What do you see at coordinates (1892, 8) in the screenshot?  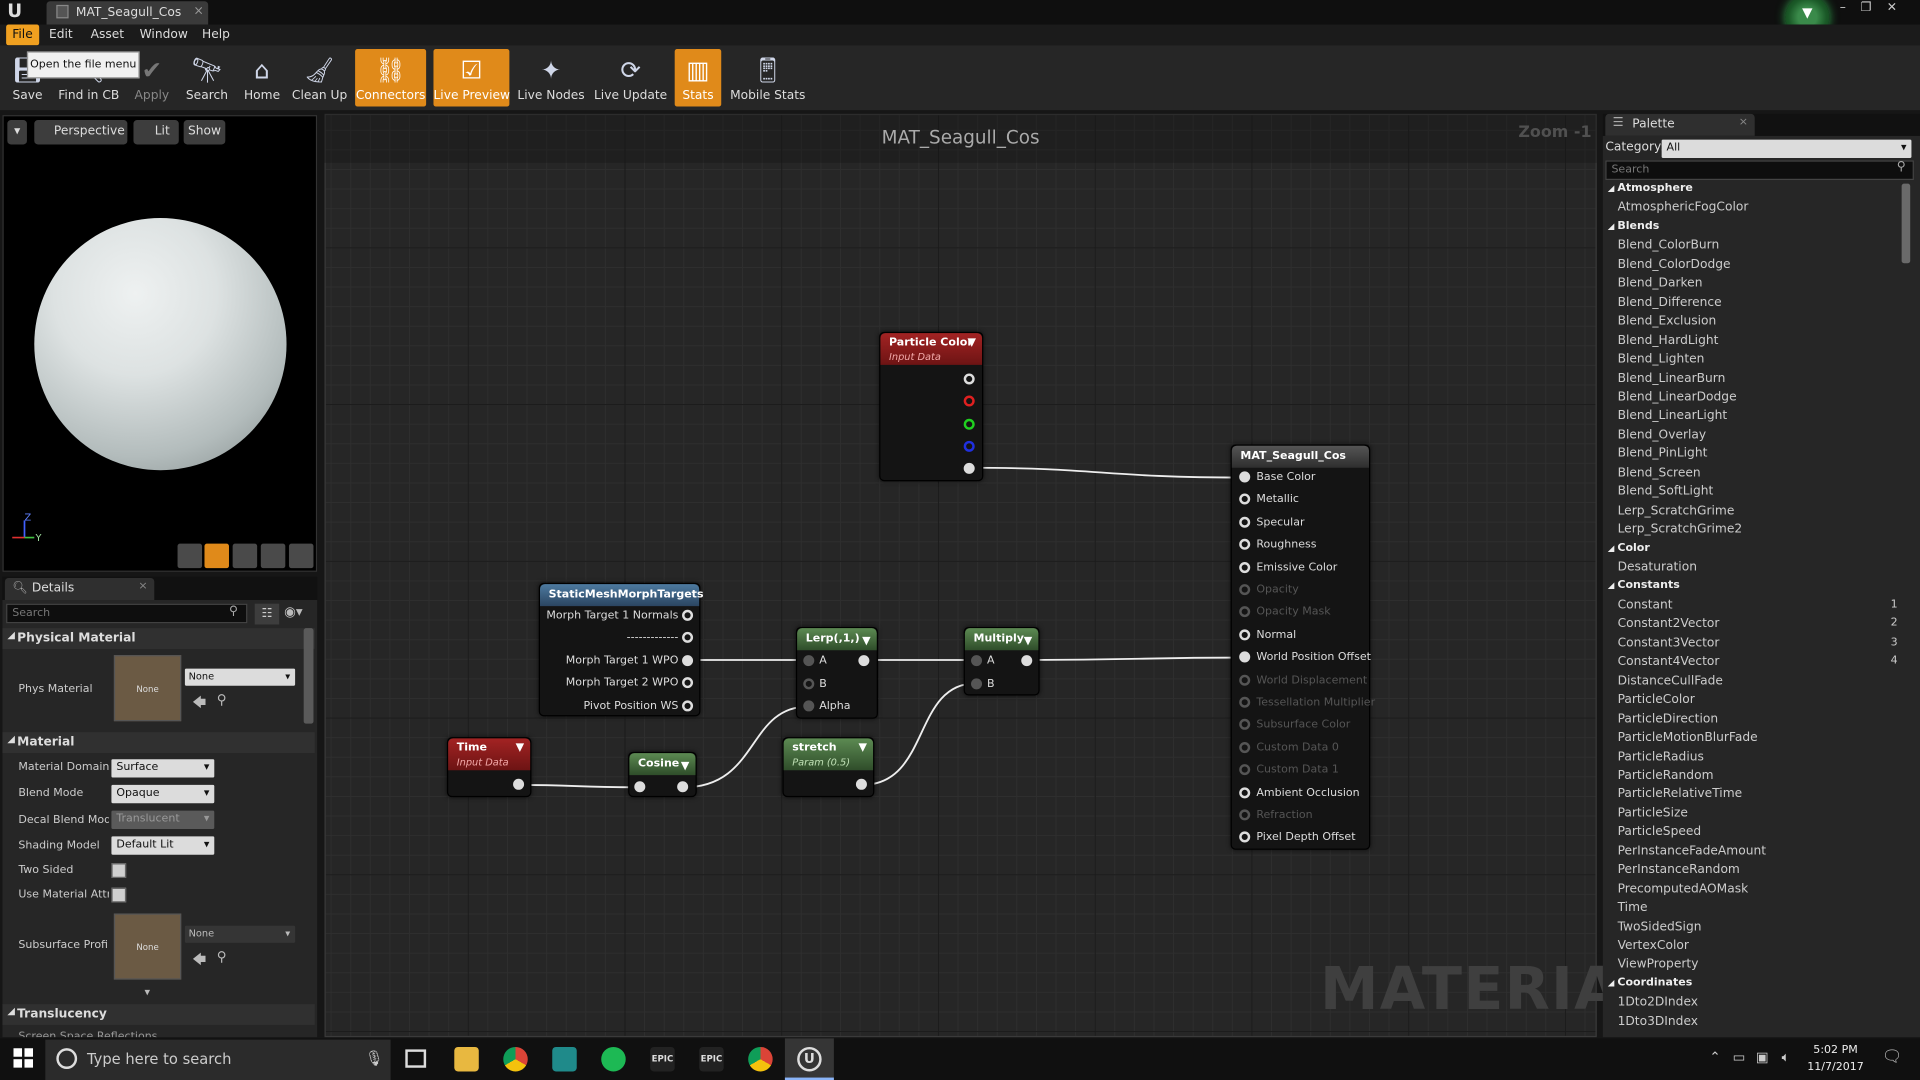 I see `close-window-button: ✕` at bounding box center [1892, 8].